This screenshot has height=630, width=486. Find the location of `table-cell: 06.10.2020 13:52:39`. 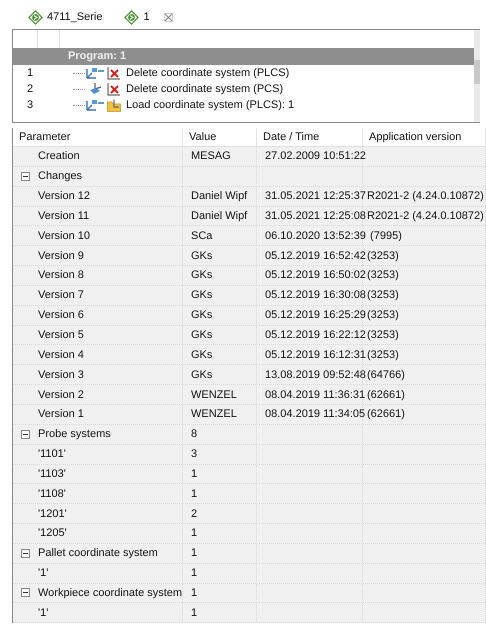

table-cell: 06.10.2020 13:52:39 is located at coordinates (315, 236).